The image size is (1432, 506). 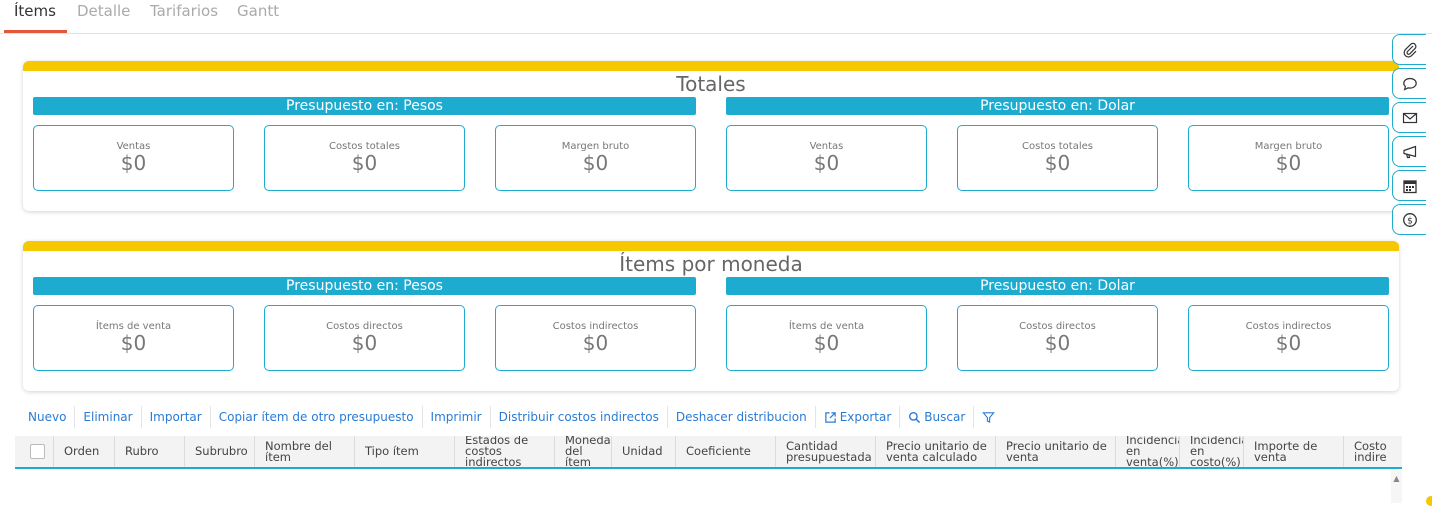 What do you see at coordinates (1373, 451) in the screenshot?
I see `column-header: Costo indire` at bounding box center [1373, 451].